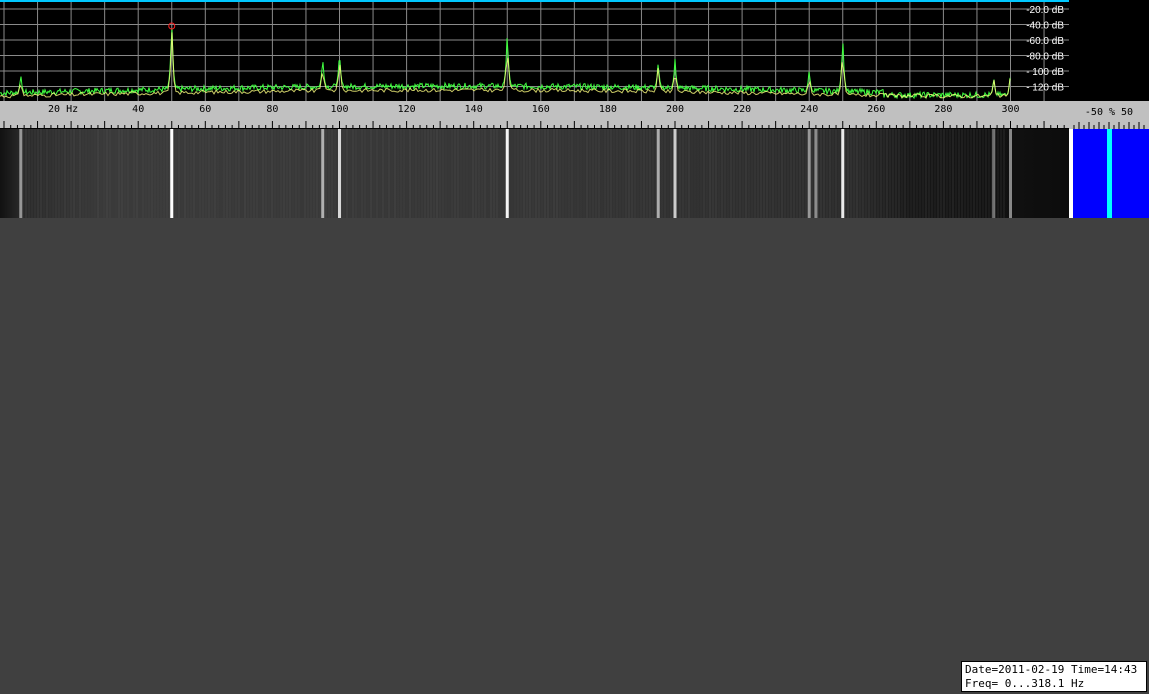 This screenshot has width=1149, height=694. What do you see at coordinates (407, 109) in the screenshot?
I see `freq-tick-label: 120` at bounding box center [407, 109].